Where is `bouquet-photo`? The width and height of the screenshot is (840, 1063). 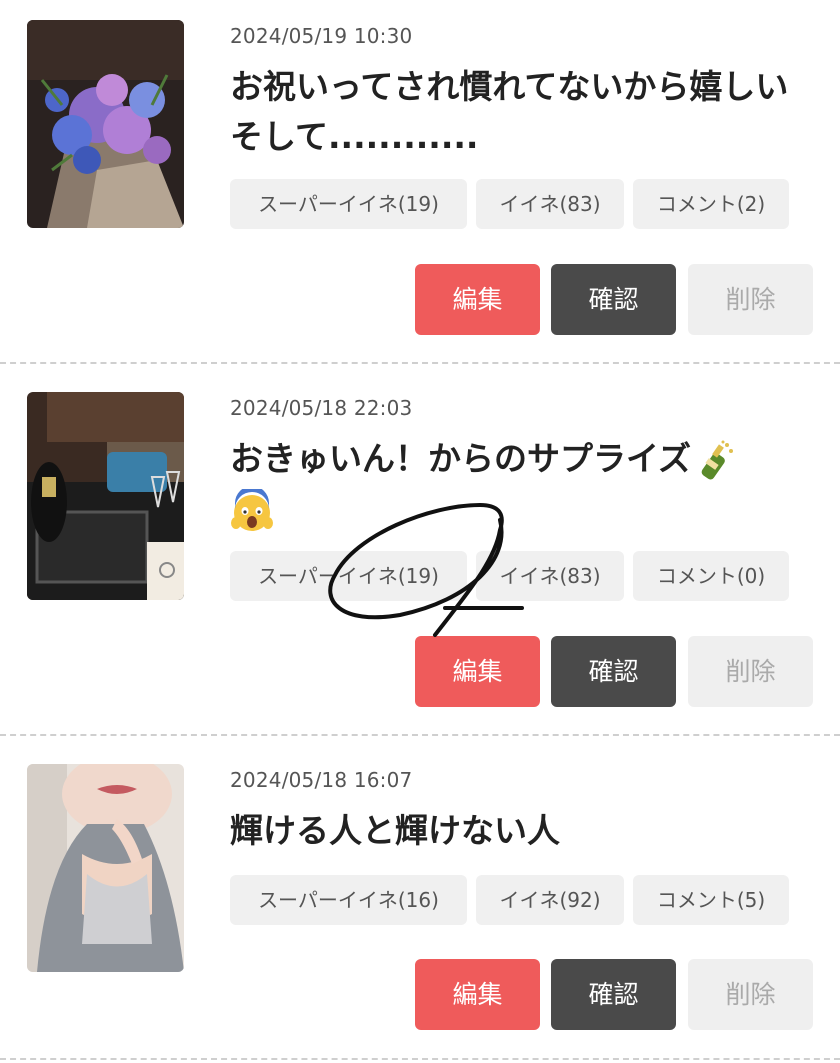 bouquet-photo is located at coordinates (105, 124).